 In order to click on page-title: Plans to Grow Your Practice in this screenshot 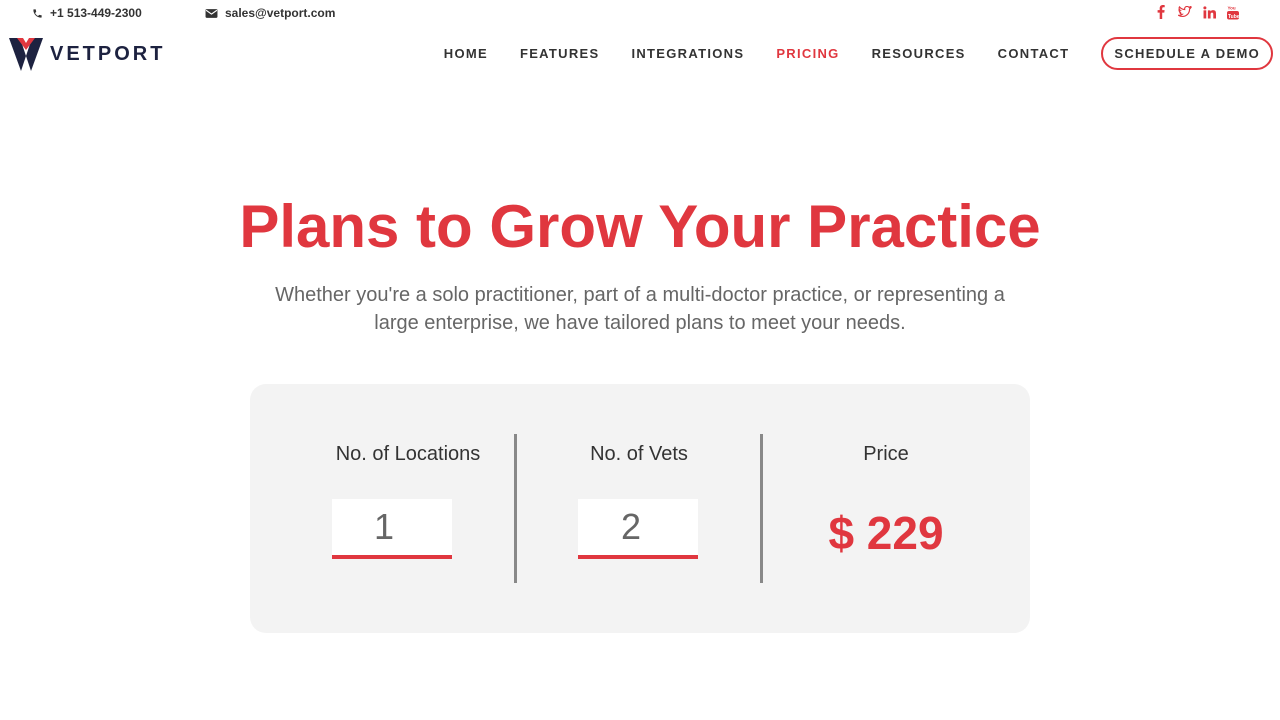, I will do `click(640, 226)`.